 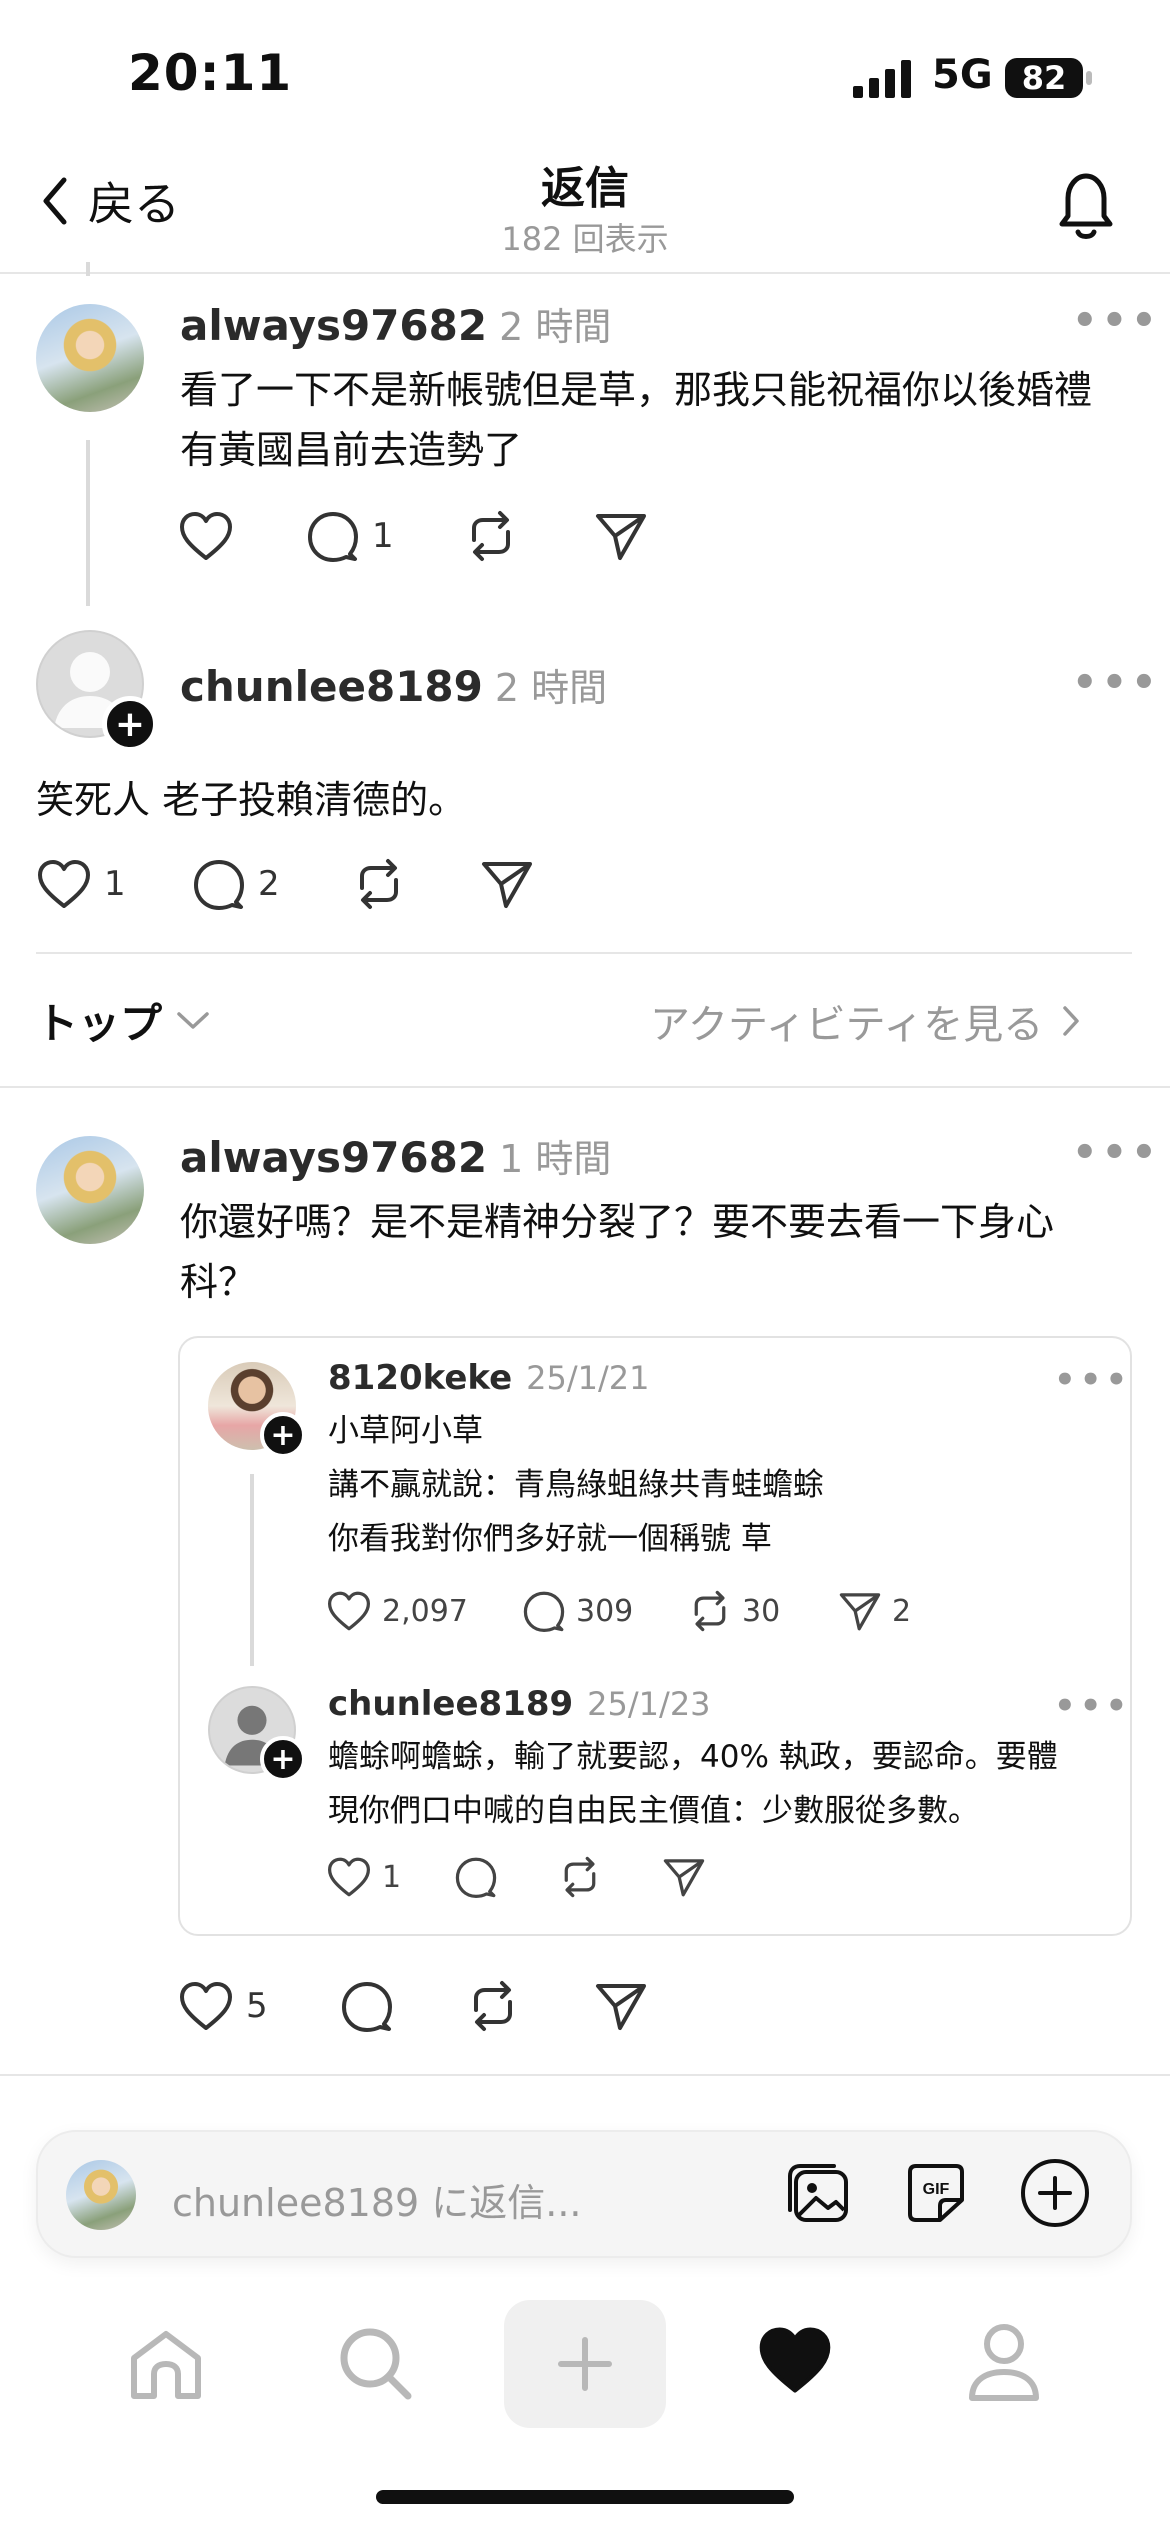 I want to click on chevron-down-icon, so click(x=193, y=1020).